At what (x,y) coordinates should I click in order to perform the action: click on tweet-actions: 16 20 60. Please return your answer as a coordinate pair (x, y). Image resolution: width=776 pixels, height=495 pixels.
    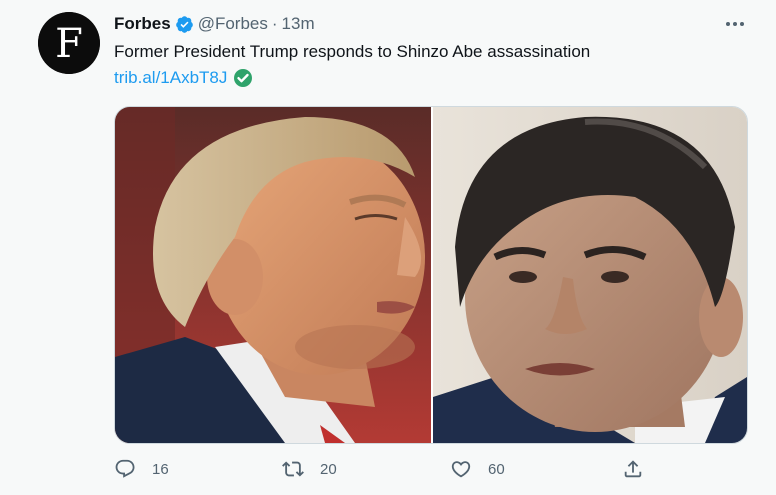
    Looking at the image, I should click on (384, 469).